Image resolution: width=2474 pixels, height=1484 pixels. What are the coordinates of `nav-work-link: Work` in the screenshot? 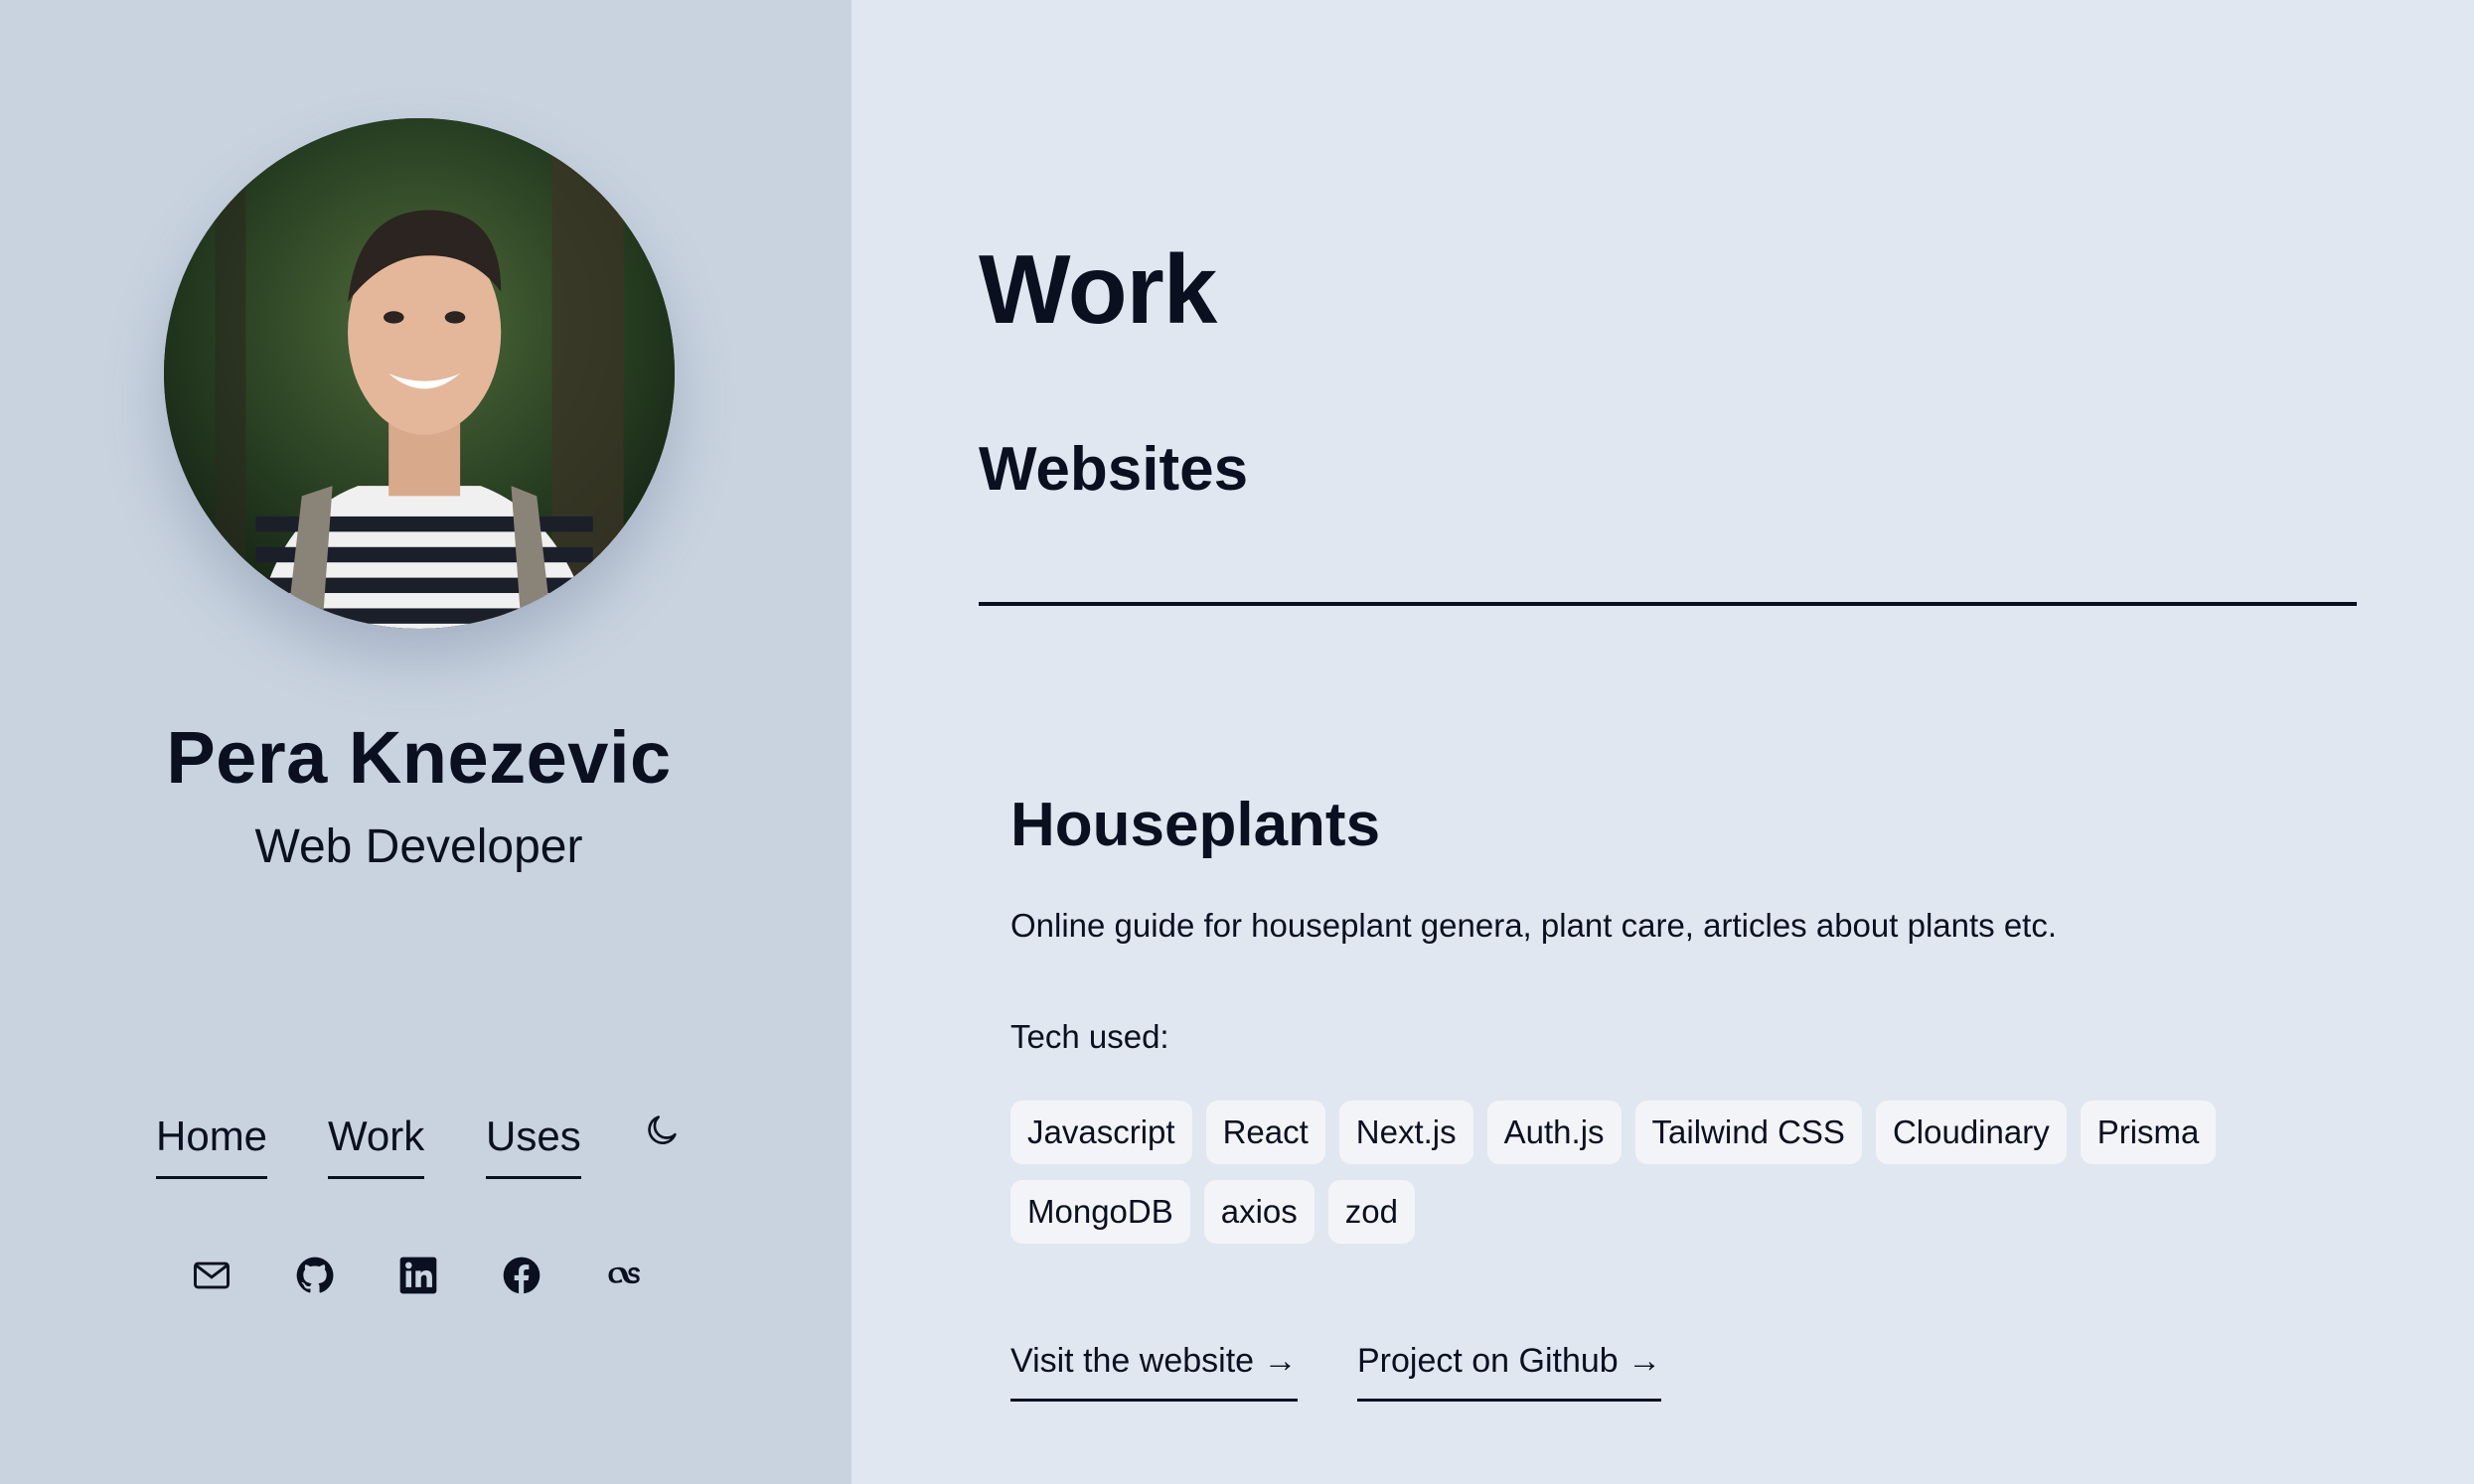 It's located at (376, 1145).